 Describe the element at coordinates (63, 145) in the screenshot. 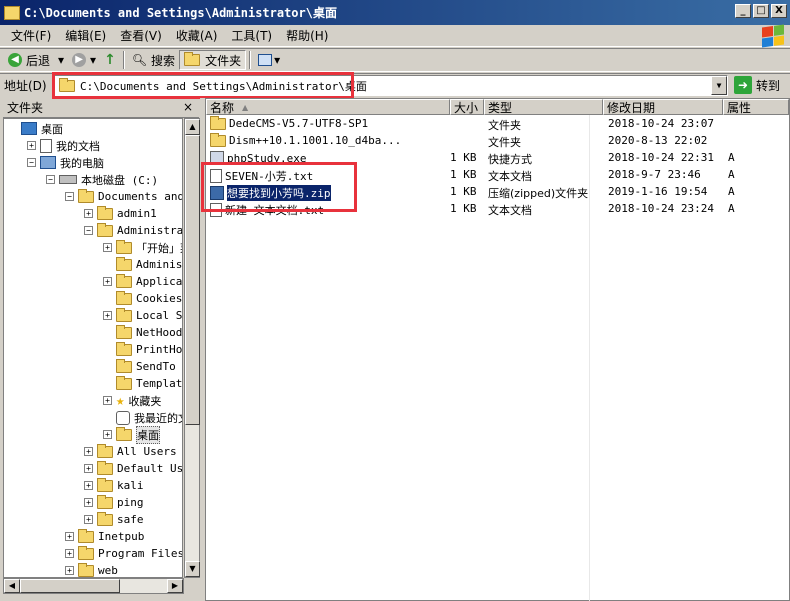

I see `tree-item: + 我的文档` at that location.